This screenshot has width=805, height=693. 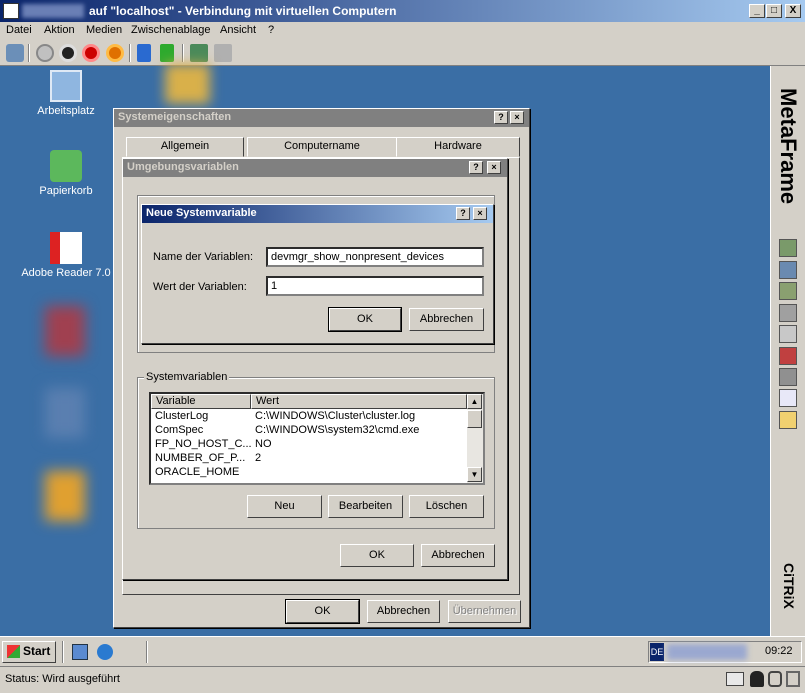 I want to click on minimize-button: _, so click(x=757, y=11).